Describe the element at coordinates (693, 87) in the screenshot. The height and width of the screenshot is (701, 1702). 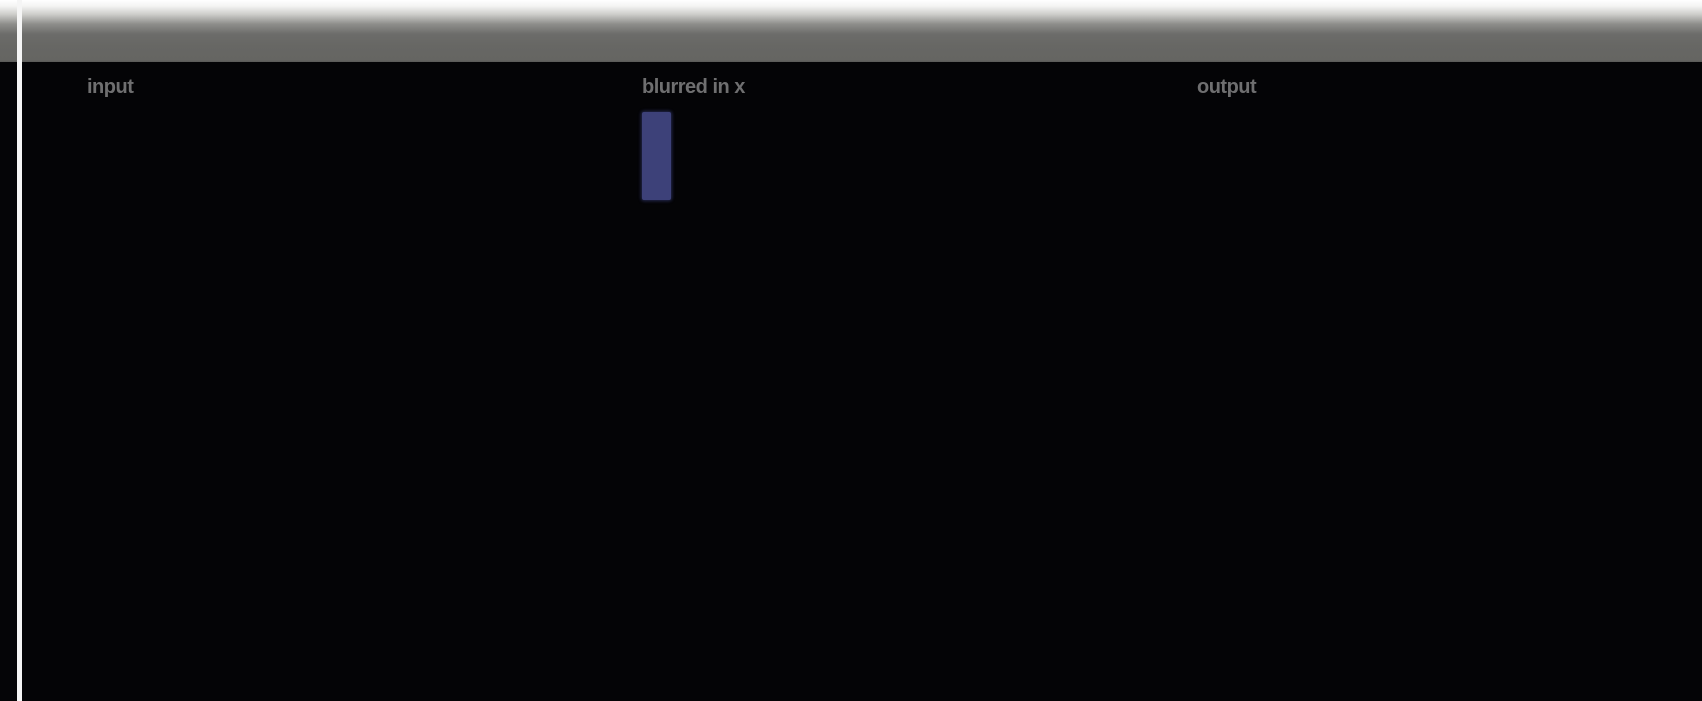
I see `blurred-in-x-label: blurred in x` at that location.